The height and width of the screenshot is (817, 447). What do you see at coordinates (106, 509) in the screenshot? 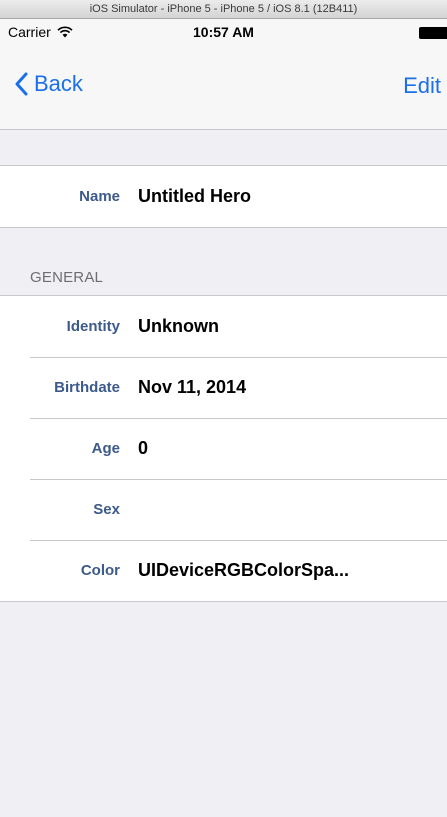
I see `sex-label: Sex` at bounding box center [106, 509].